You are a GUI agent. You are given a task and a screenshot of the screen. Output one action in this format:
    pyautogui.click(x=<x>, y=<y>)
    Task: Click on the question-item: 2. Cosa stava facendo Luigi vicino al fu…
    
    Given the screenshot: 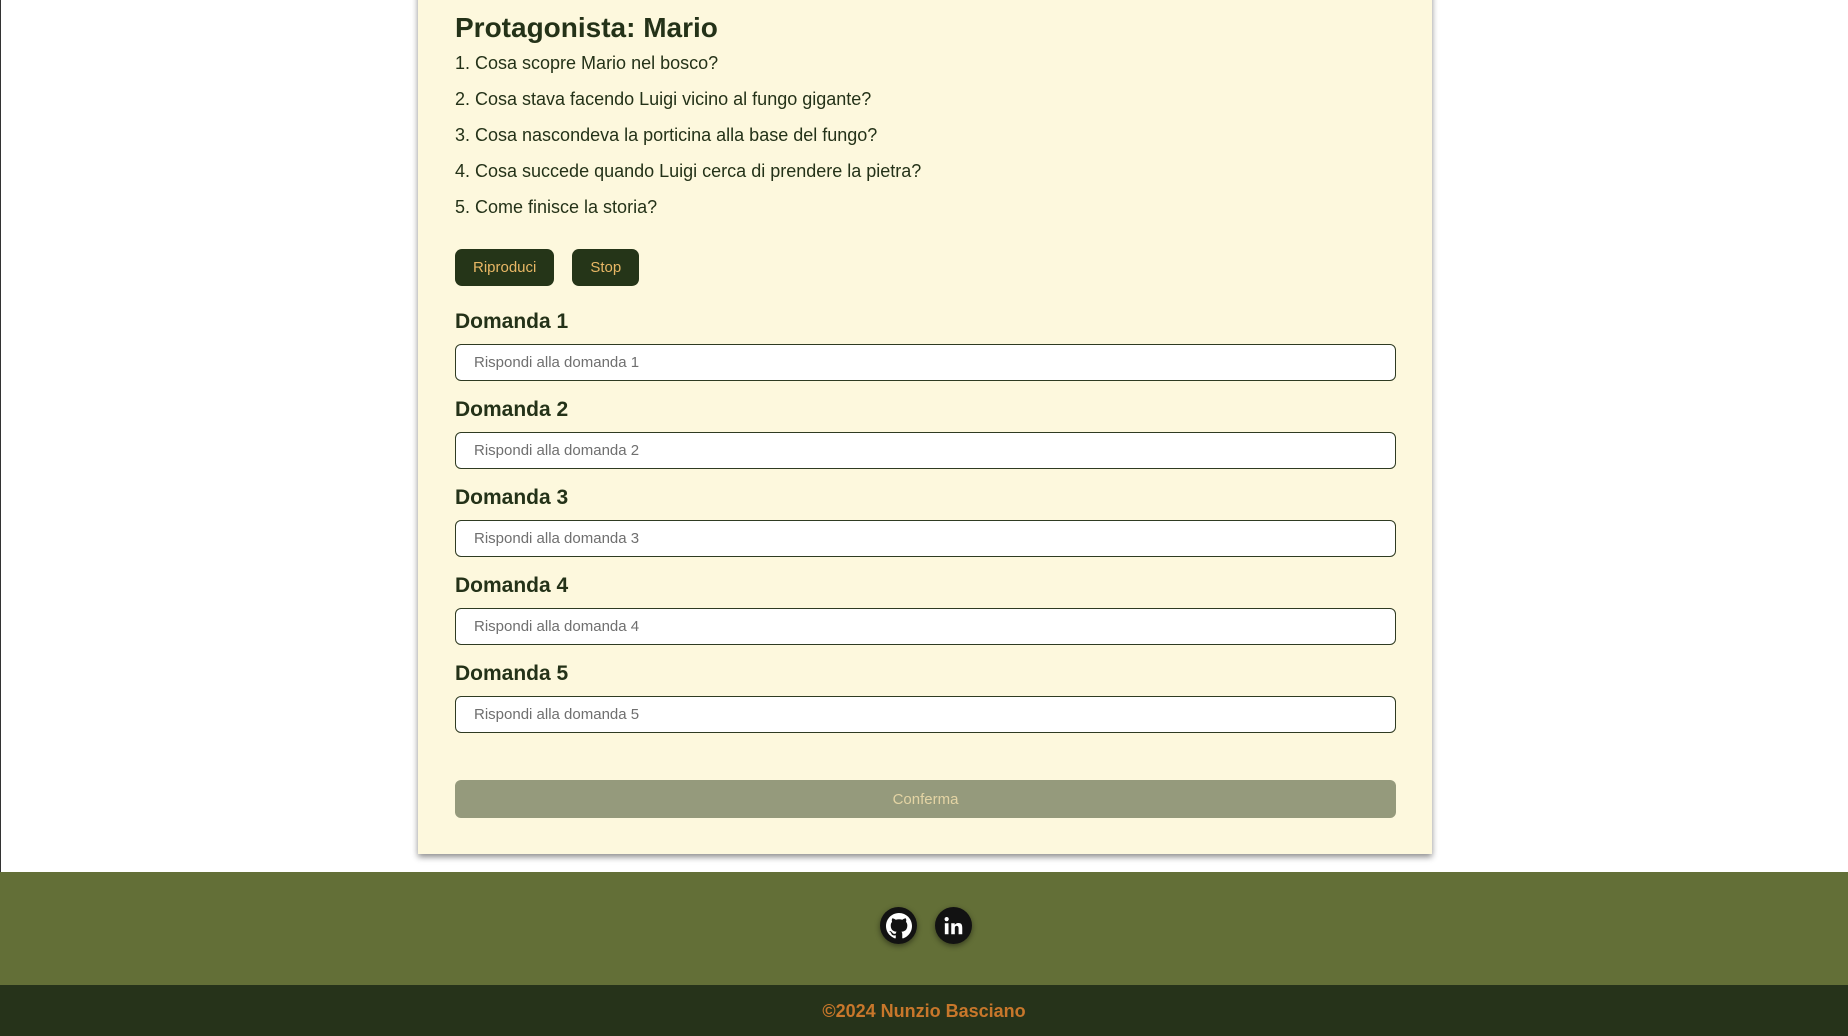 What is the action you would take?
    pyautogui.click(x=663, y=99)
    